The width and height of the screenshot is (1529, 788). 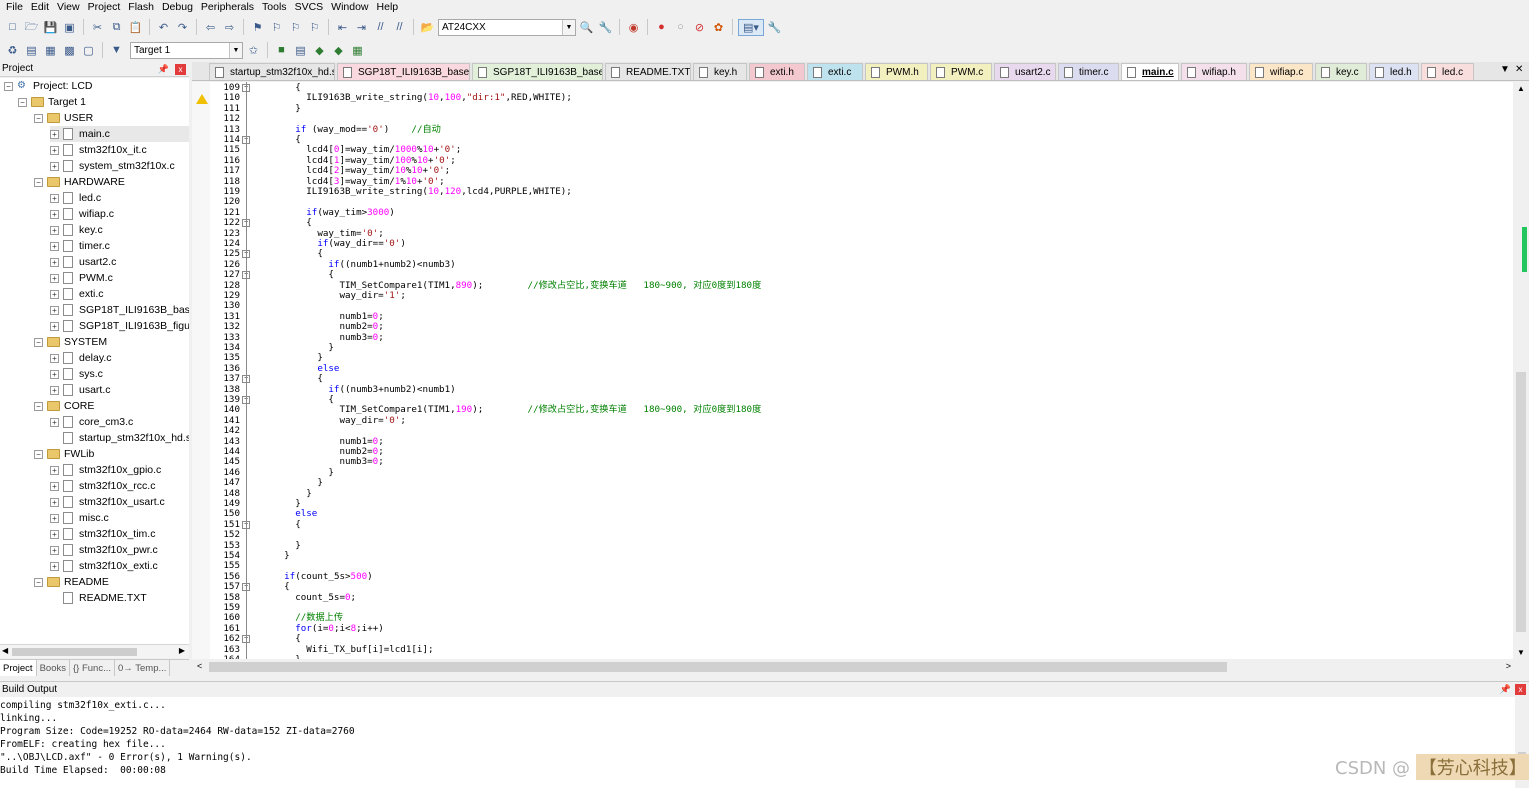 I want to click on editor-tab: led.c, so click(x=1447, y=71).